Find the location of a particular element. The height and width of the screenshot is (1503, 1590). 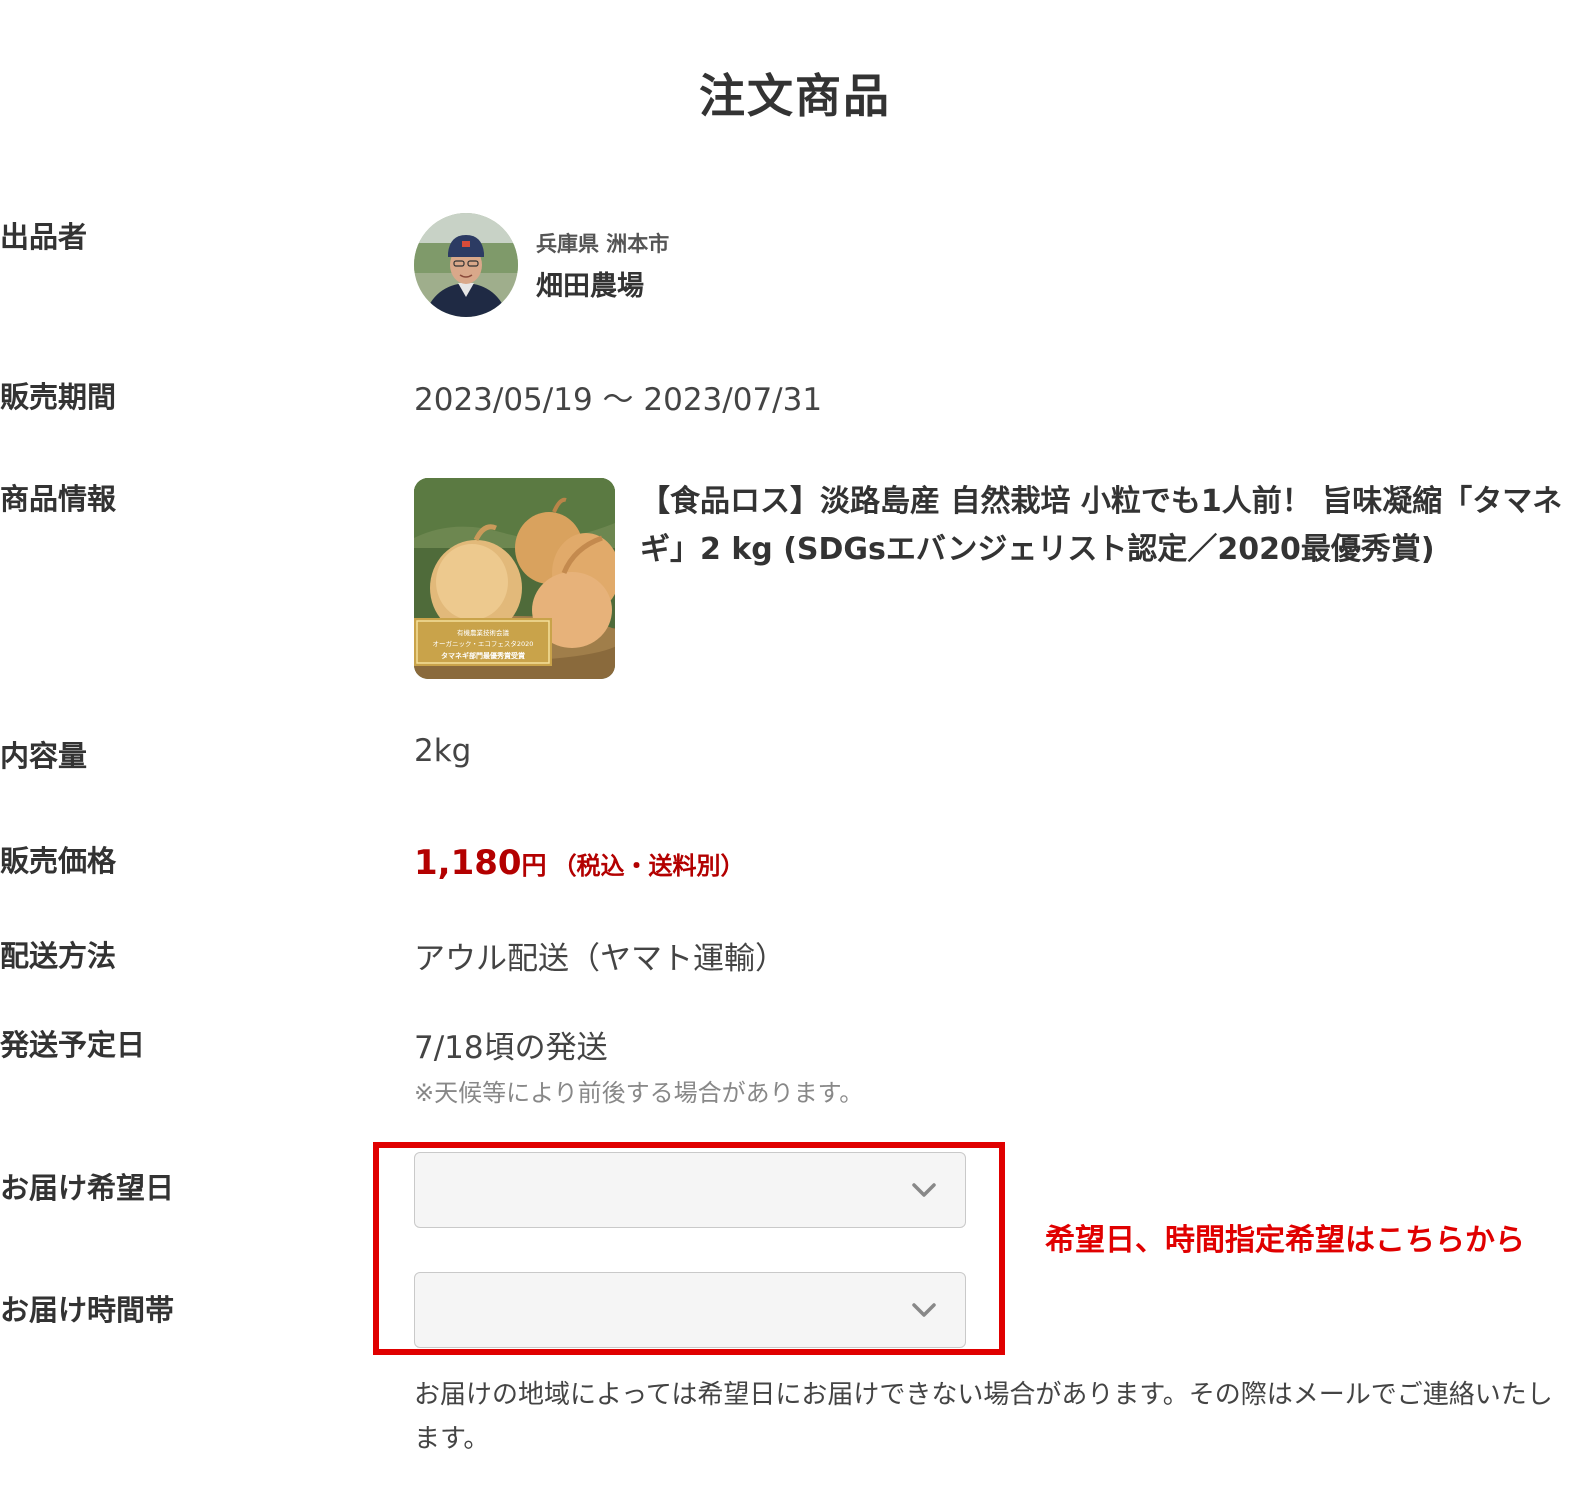

product-image: 有機農業技術会議 オーガニック・エコフェスタ2020 タマネギ部門最優秀賞受賞 is located at coordinates (514, 578).